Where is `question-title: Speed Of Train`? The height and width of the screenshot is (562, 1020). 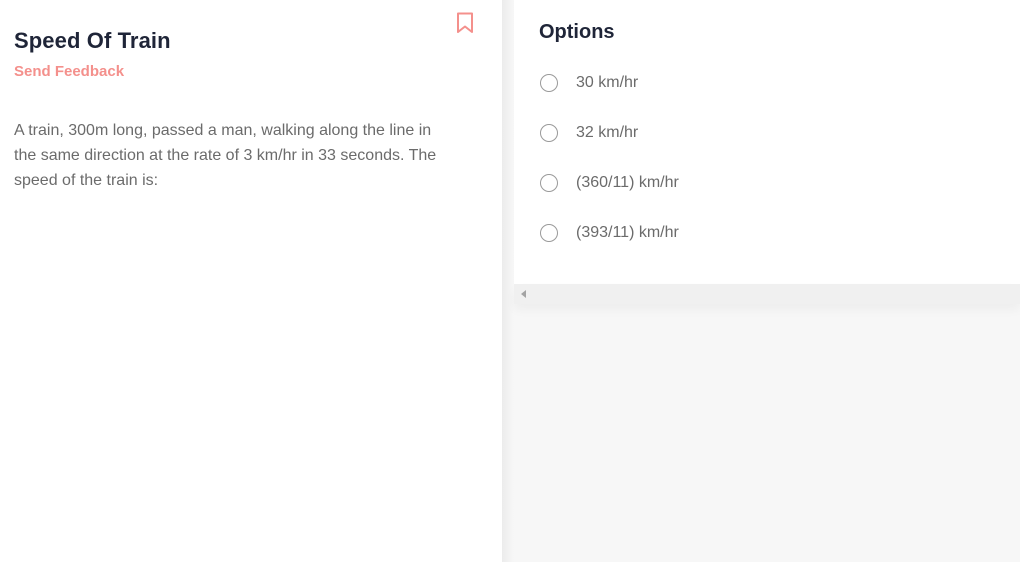
question-title: Speed Of Train is located at coordinates (92, 40).